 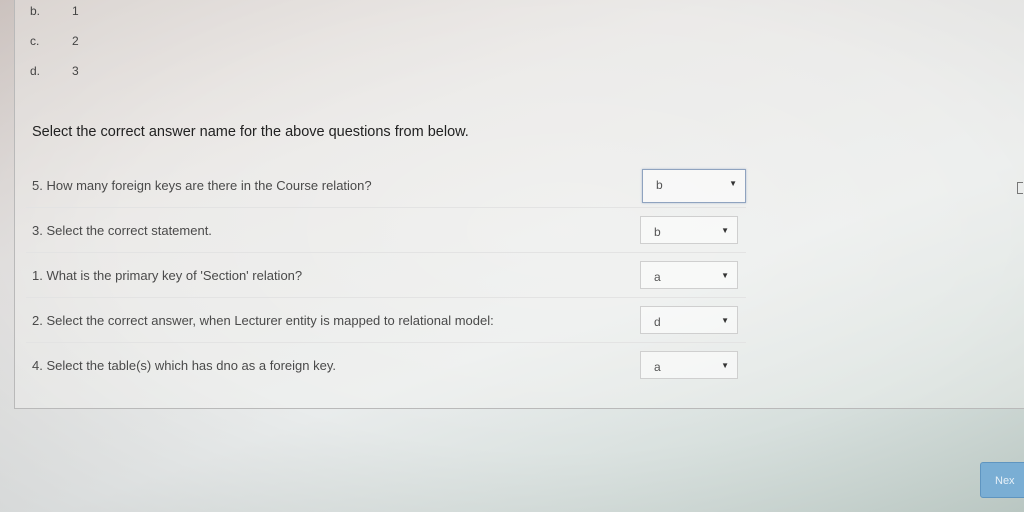 I want to click on selected-value: d, so click(x=657, y=322).